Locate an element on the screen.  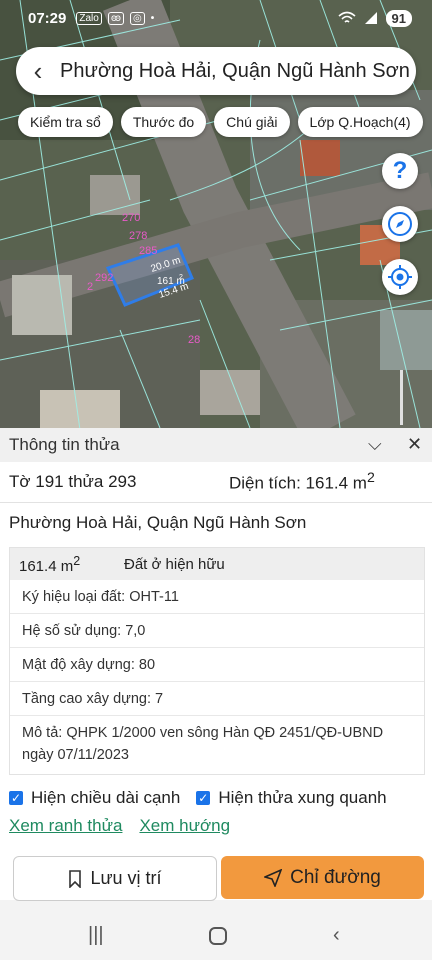
density-line: Mật độ xây dựng: 80 is located at coordinates (217, 665).